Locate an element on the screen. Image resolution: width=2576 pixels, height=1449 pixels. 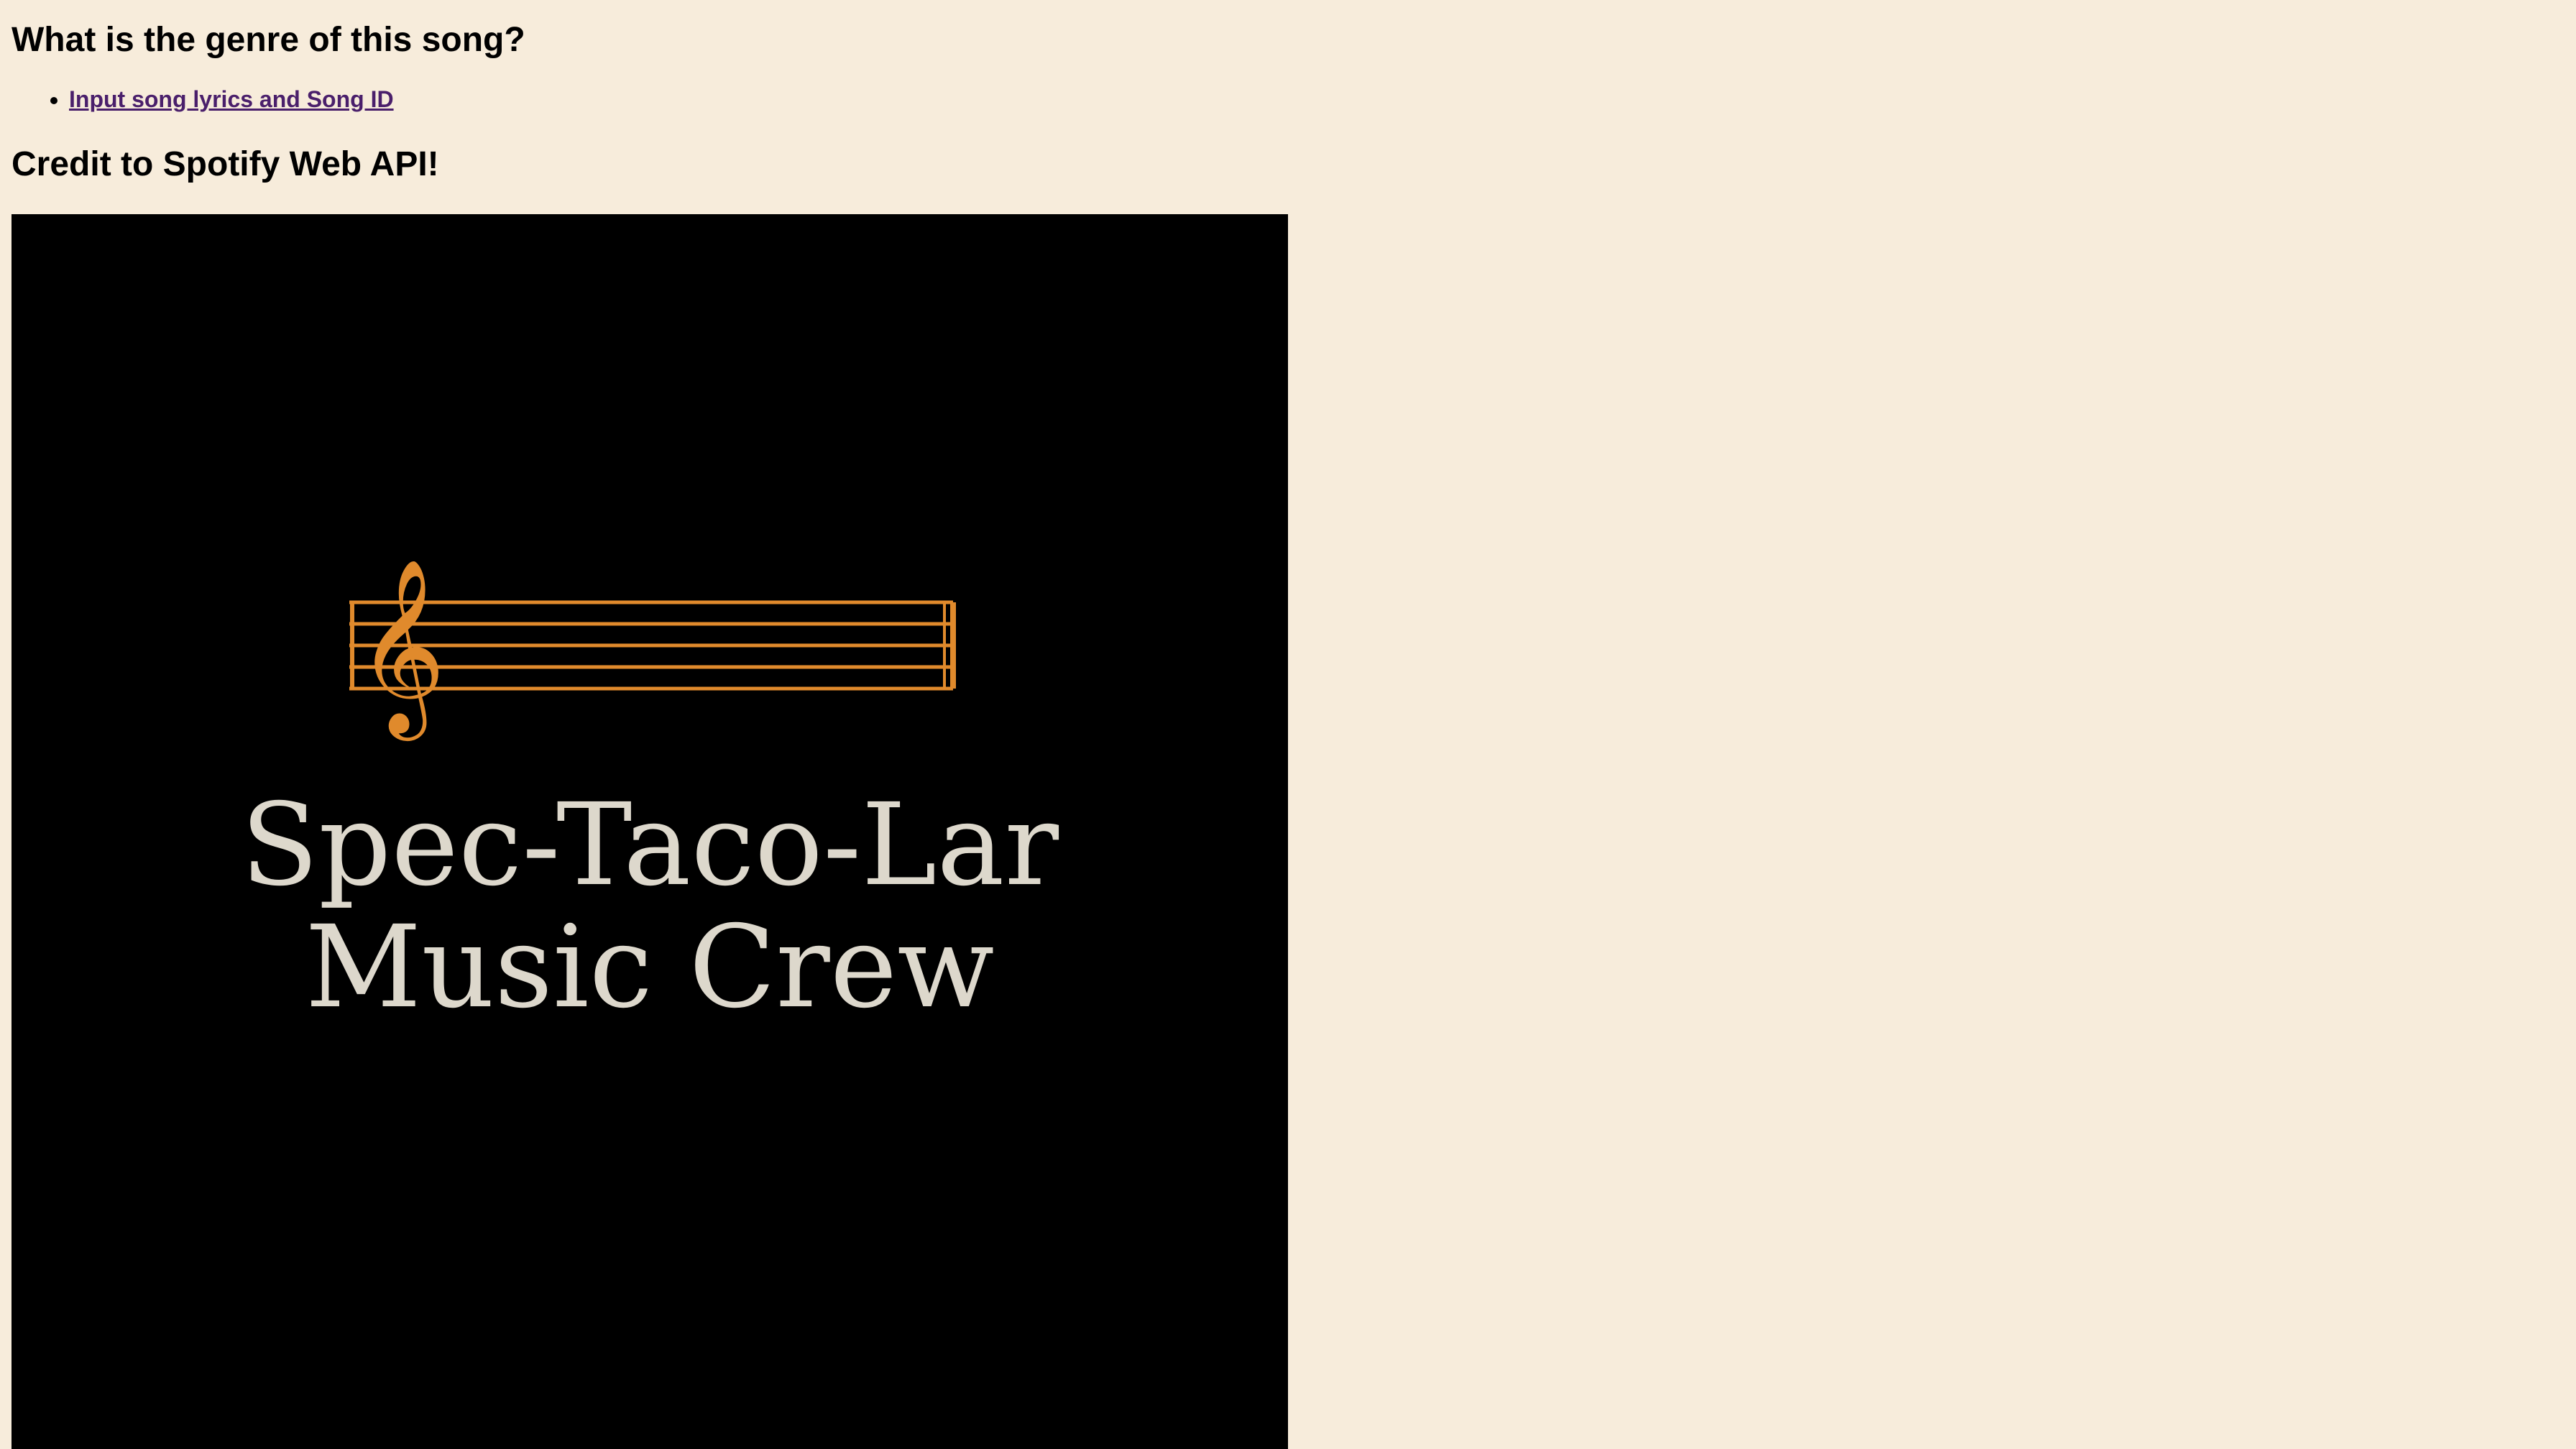
logo-line-1: Spec-Taco-Lar is located at coordinates (650, 845).